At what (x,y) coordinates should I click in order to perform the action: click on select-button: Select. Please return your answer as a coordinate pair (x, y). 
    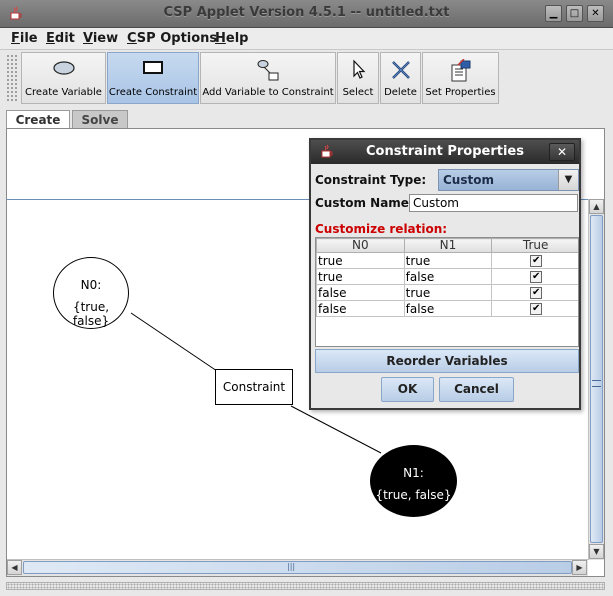
    Looking at the image, I should click on (358, 78).